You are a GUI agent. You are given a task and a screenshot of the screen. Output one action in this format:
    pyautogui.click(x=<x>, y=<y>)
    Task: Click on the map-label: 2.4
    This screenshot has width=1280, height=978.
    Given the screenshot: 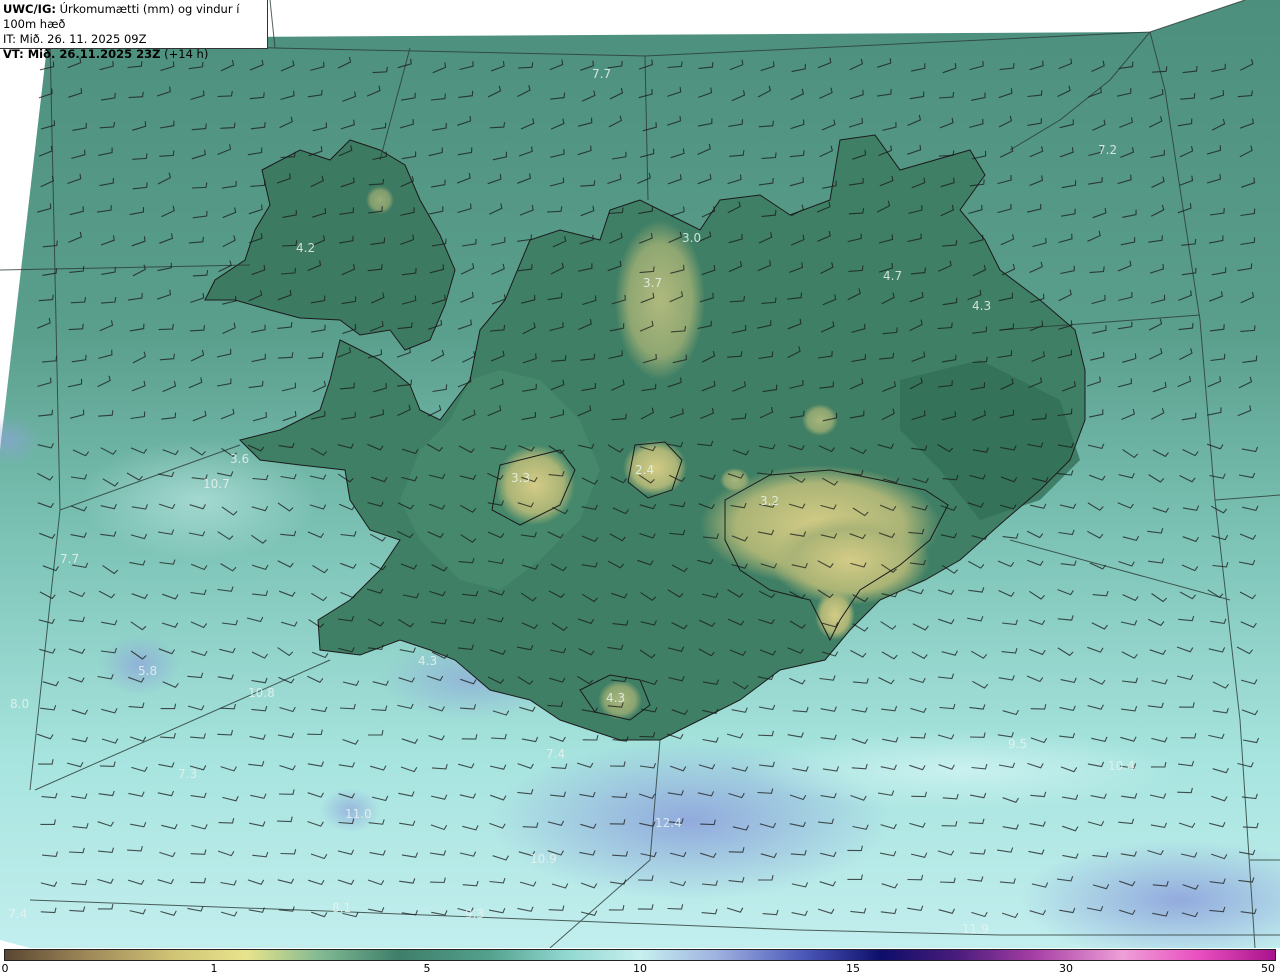 What is the action you would take?
    pyautogui.click(x=644, y=470)
    